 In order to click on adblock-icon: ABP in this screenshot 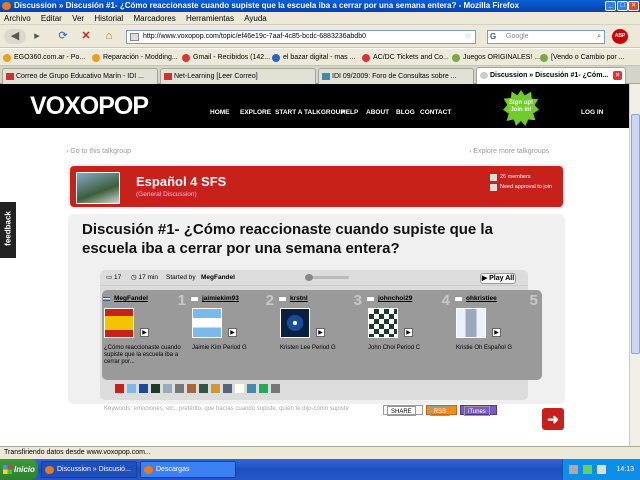, I will do `click(620, 36)`.